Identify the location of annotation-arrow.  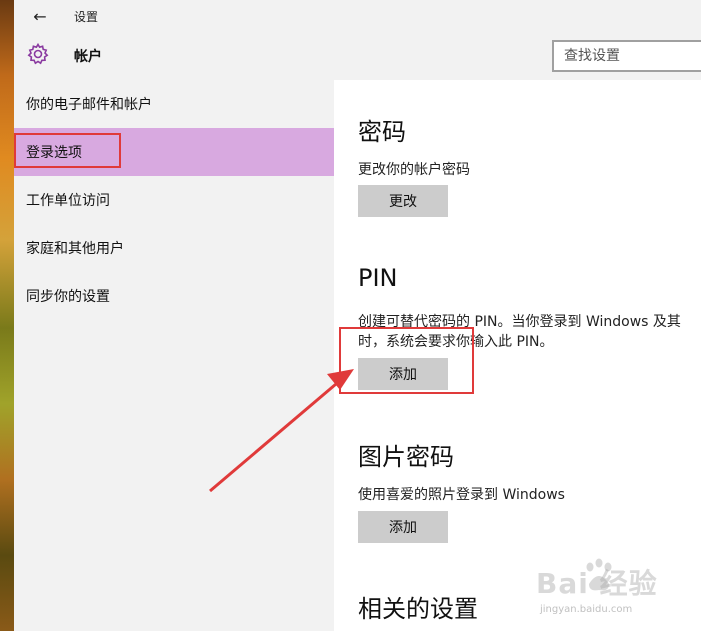
(281, 431).